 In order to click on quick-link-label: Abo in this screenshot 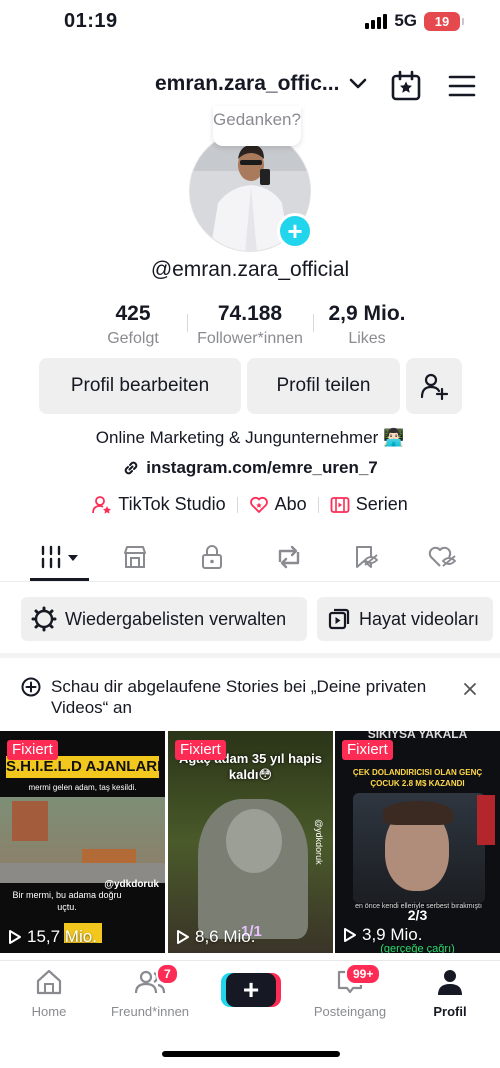, I will do `click(290, 504)`.